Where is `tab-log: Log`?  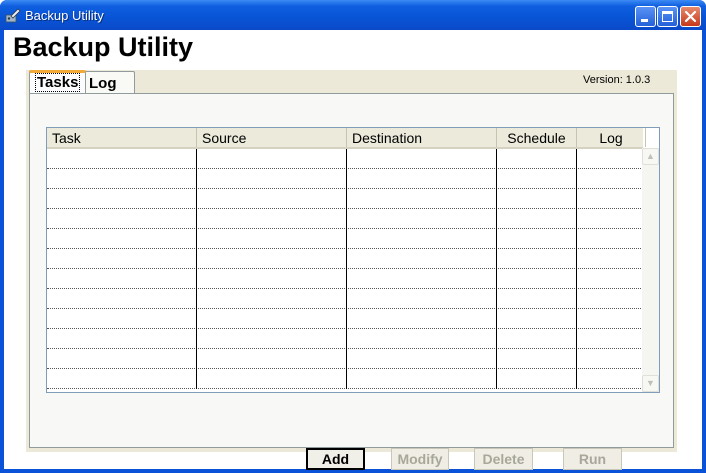
tab-log: Log is located at coordinates (109, 82).